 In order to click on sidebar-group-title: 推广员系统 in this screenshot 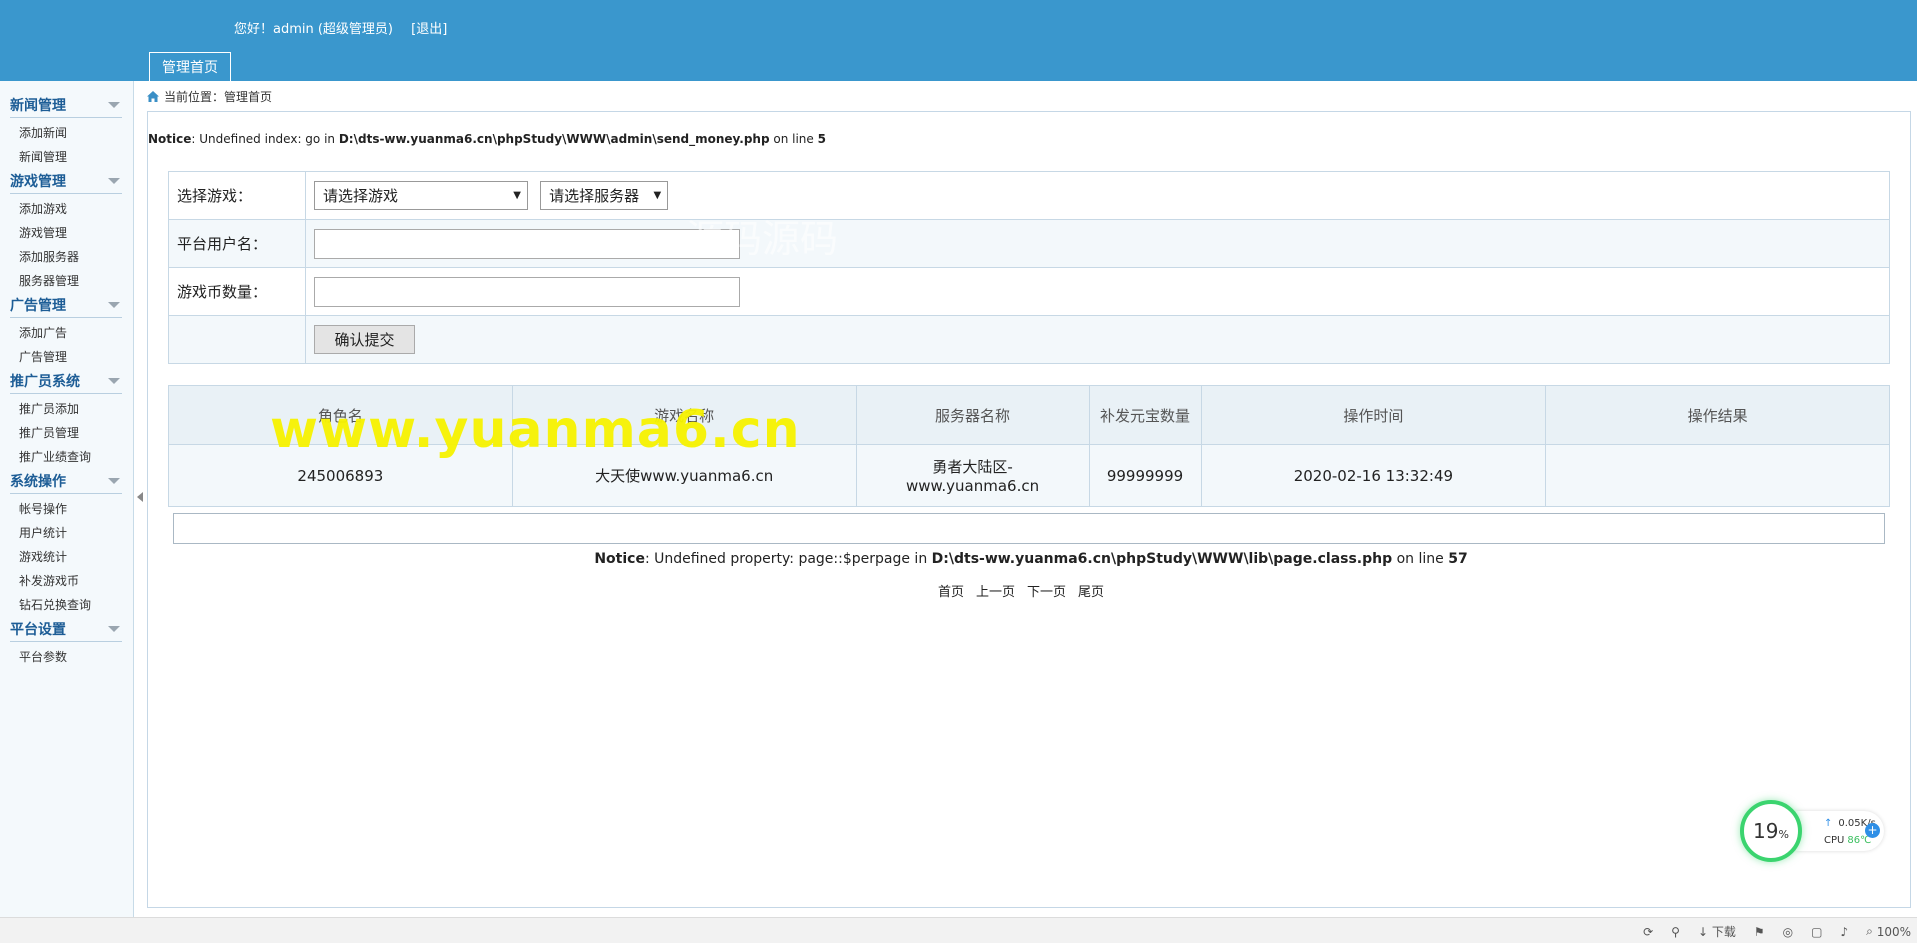, I will do `click(66, 381)`.